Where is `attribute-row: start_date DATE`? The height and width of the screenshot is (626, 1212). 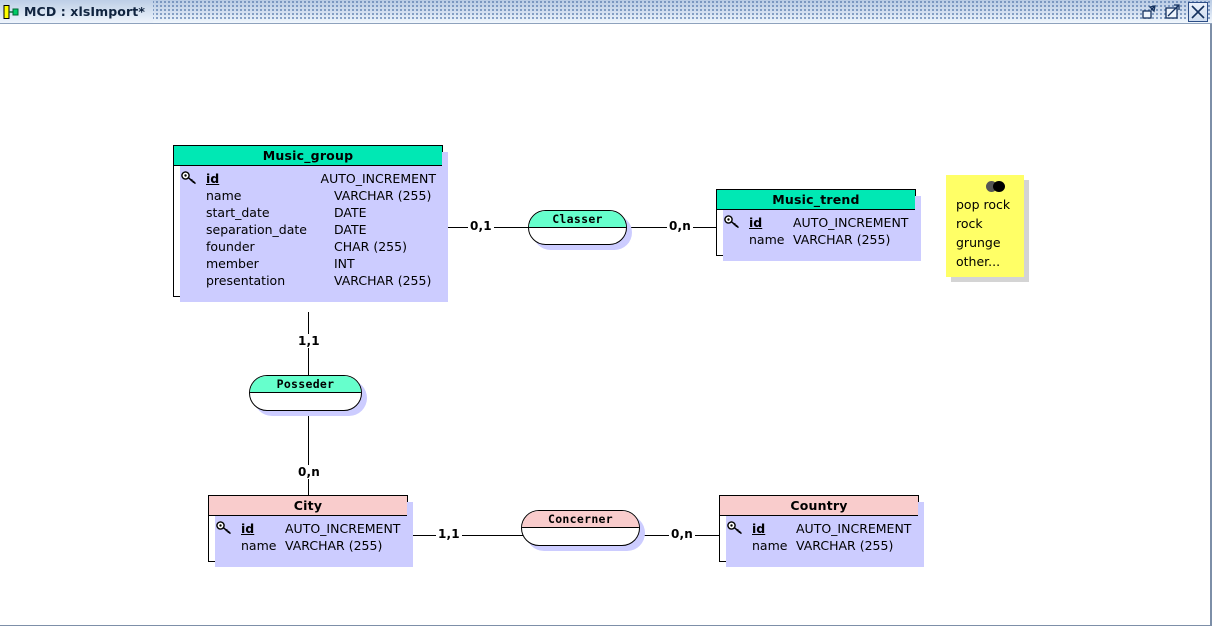 attribute-row: start_date DATE is located at coordinates (308, 213).